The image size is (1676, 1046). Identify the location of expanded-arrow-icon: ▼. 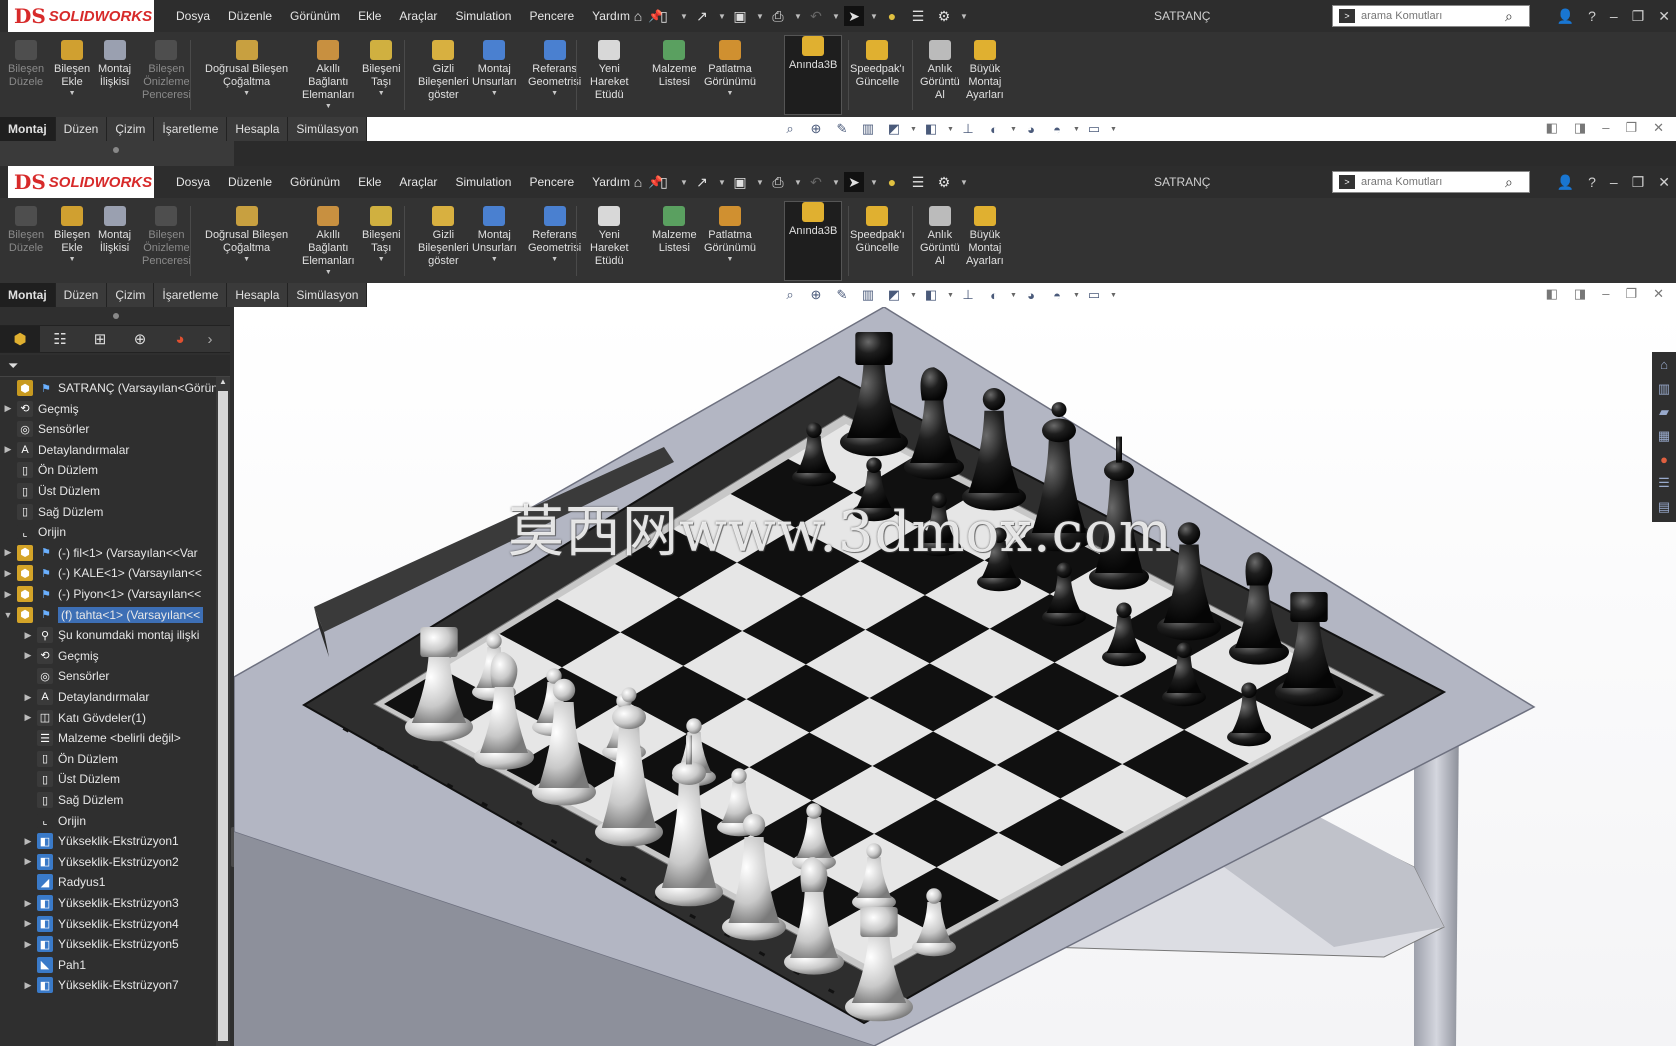
(8, 615).